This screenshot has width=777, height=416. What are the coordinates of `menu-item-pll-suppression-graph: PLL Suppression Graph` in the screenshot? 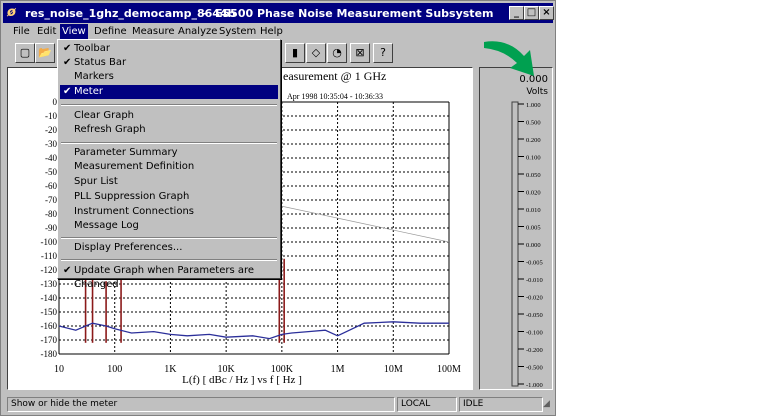 It's located at (169, 197).